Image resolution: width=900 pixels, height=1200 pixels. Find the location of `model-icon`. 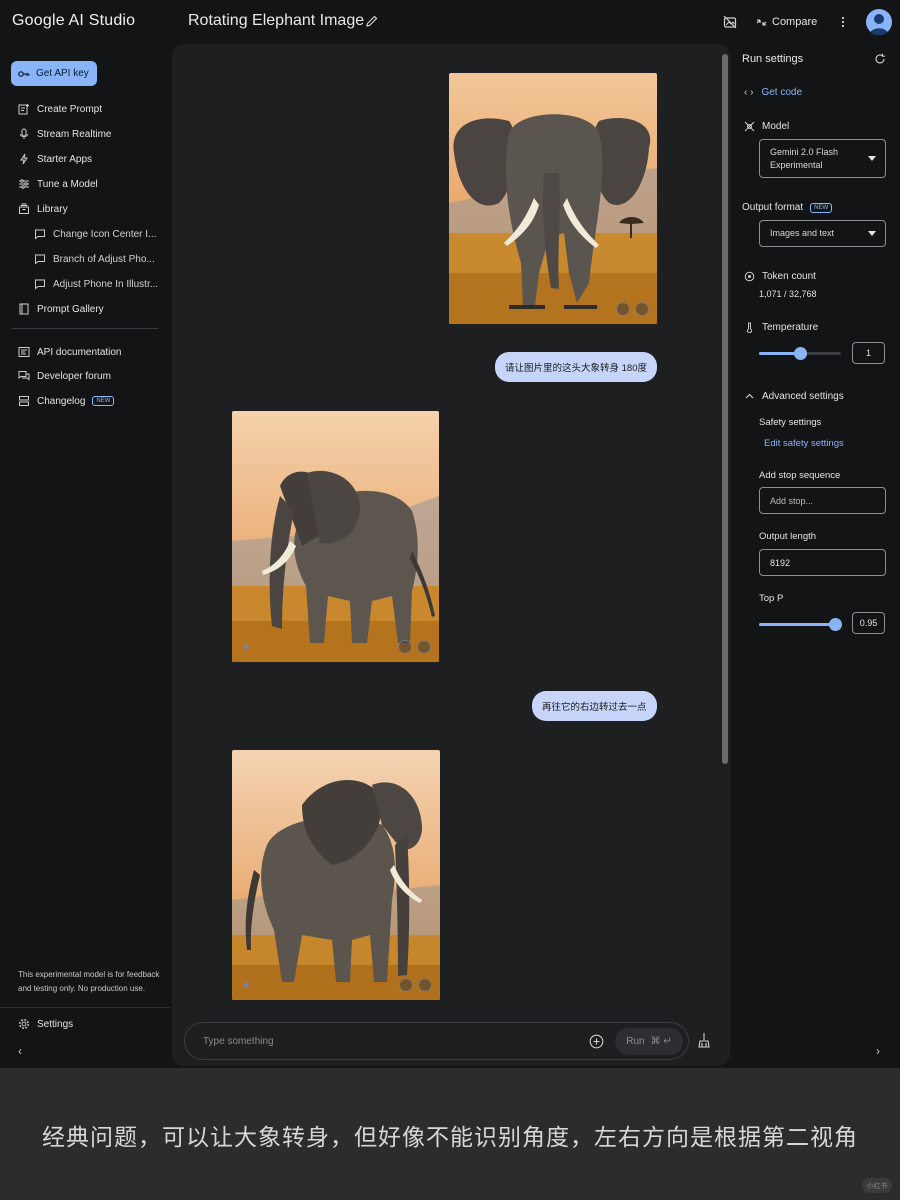

model-icon is located at coordinates (749, 126).